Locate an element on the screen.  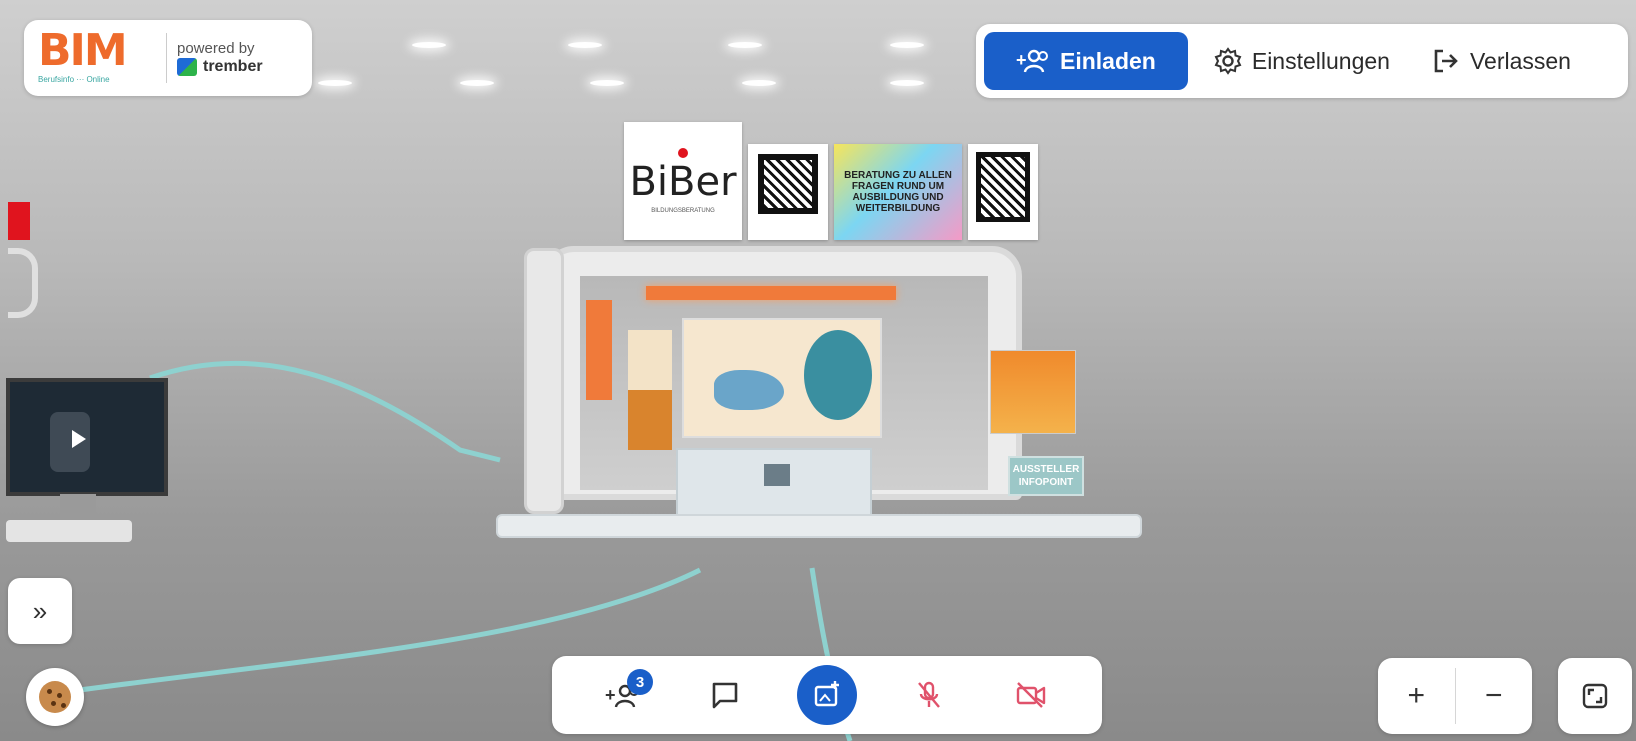
bim-logo-subtitle: Berufsinfo ··· Online is located at coordinates (74, 79).